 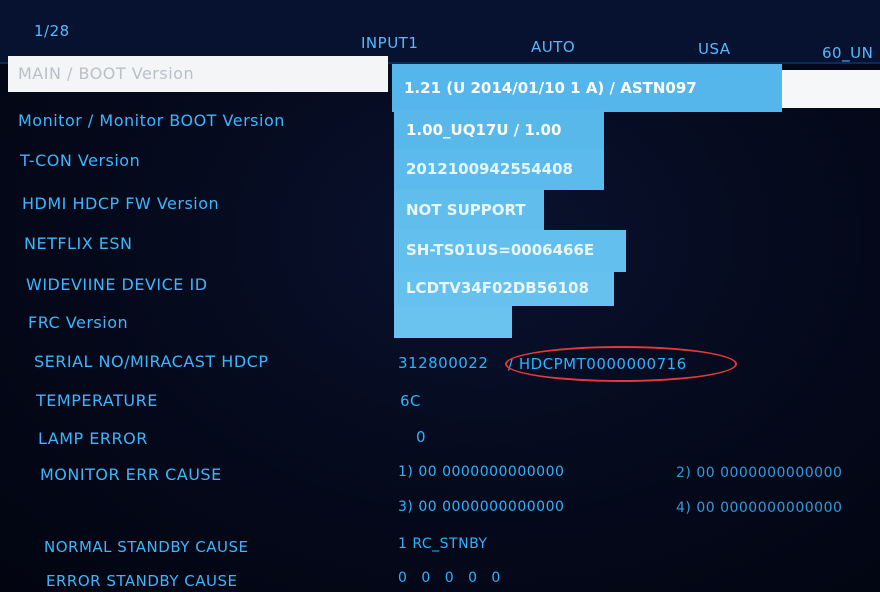 I want to click on frc-label: FRC Version, so click(x=78, y=322).